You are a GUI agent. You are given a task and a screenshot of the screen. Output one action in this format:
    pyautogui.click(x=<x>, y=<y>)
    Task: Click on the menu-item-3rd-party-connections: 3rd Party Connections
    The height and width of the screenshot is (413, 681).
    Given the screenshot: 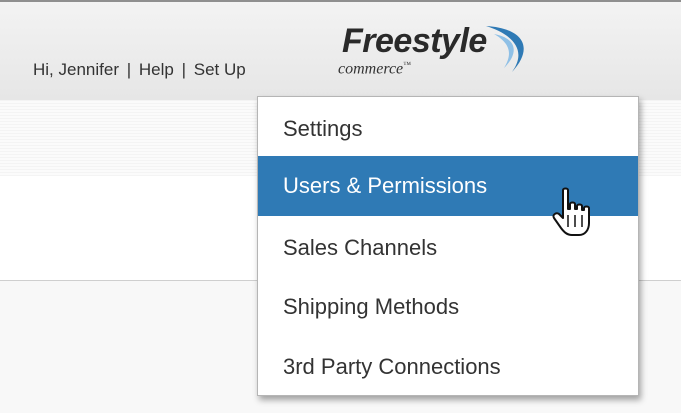 What is the action you would take?
    pyautogui.click(x=448, y=367)
    